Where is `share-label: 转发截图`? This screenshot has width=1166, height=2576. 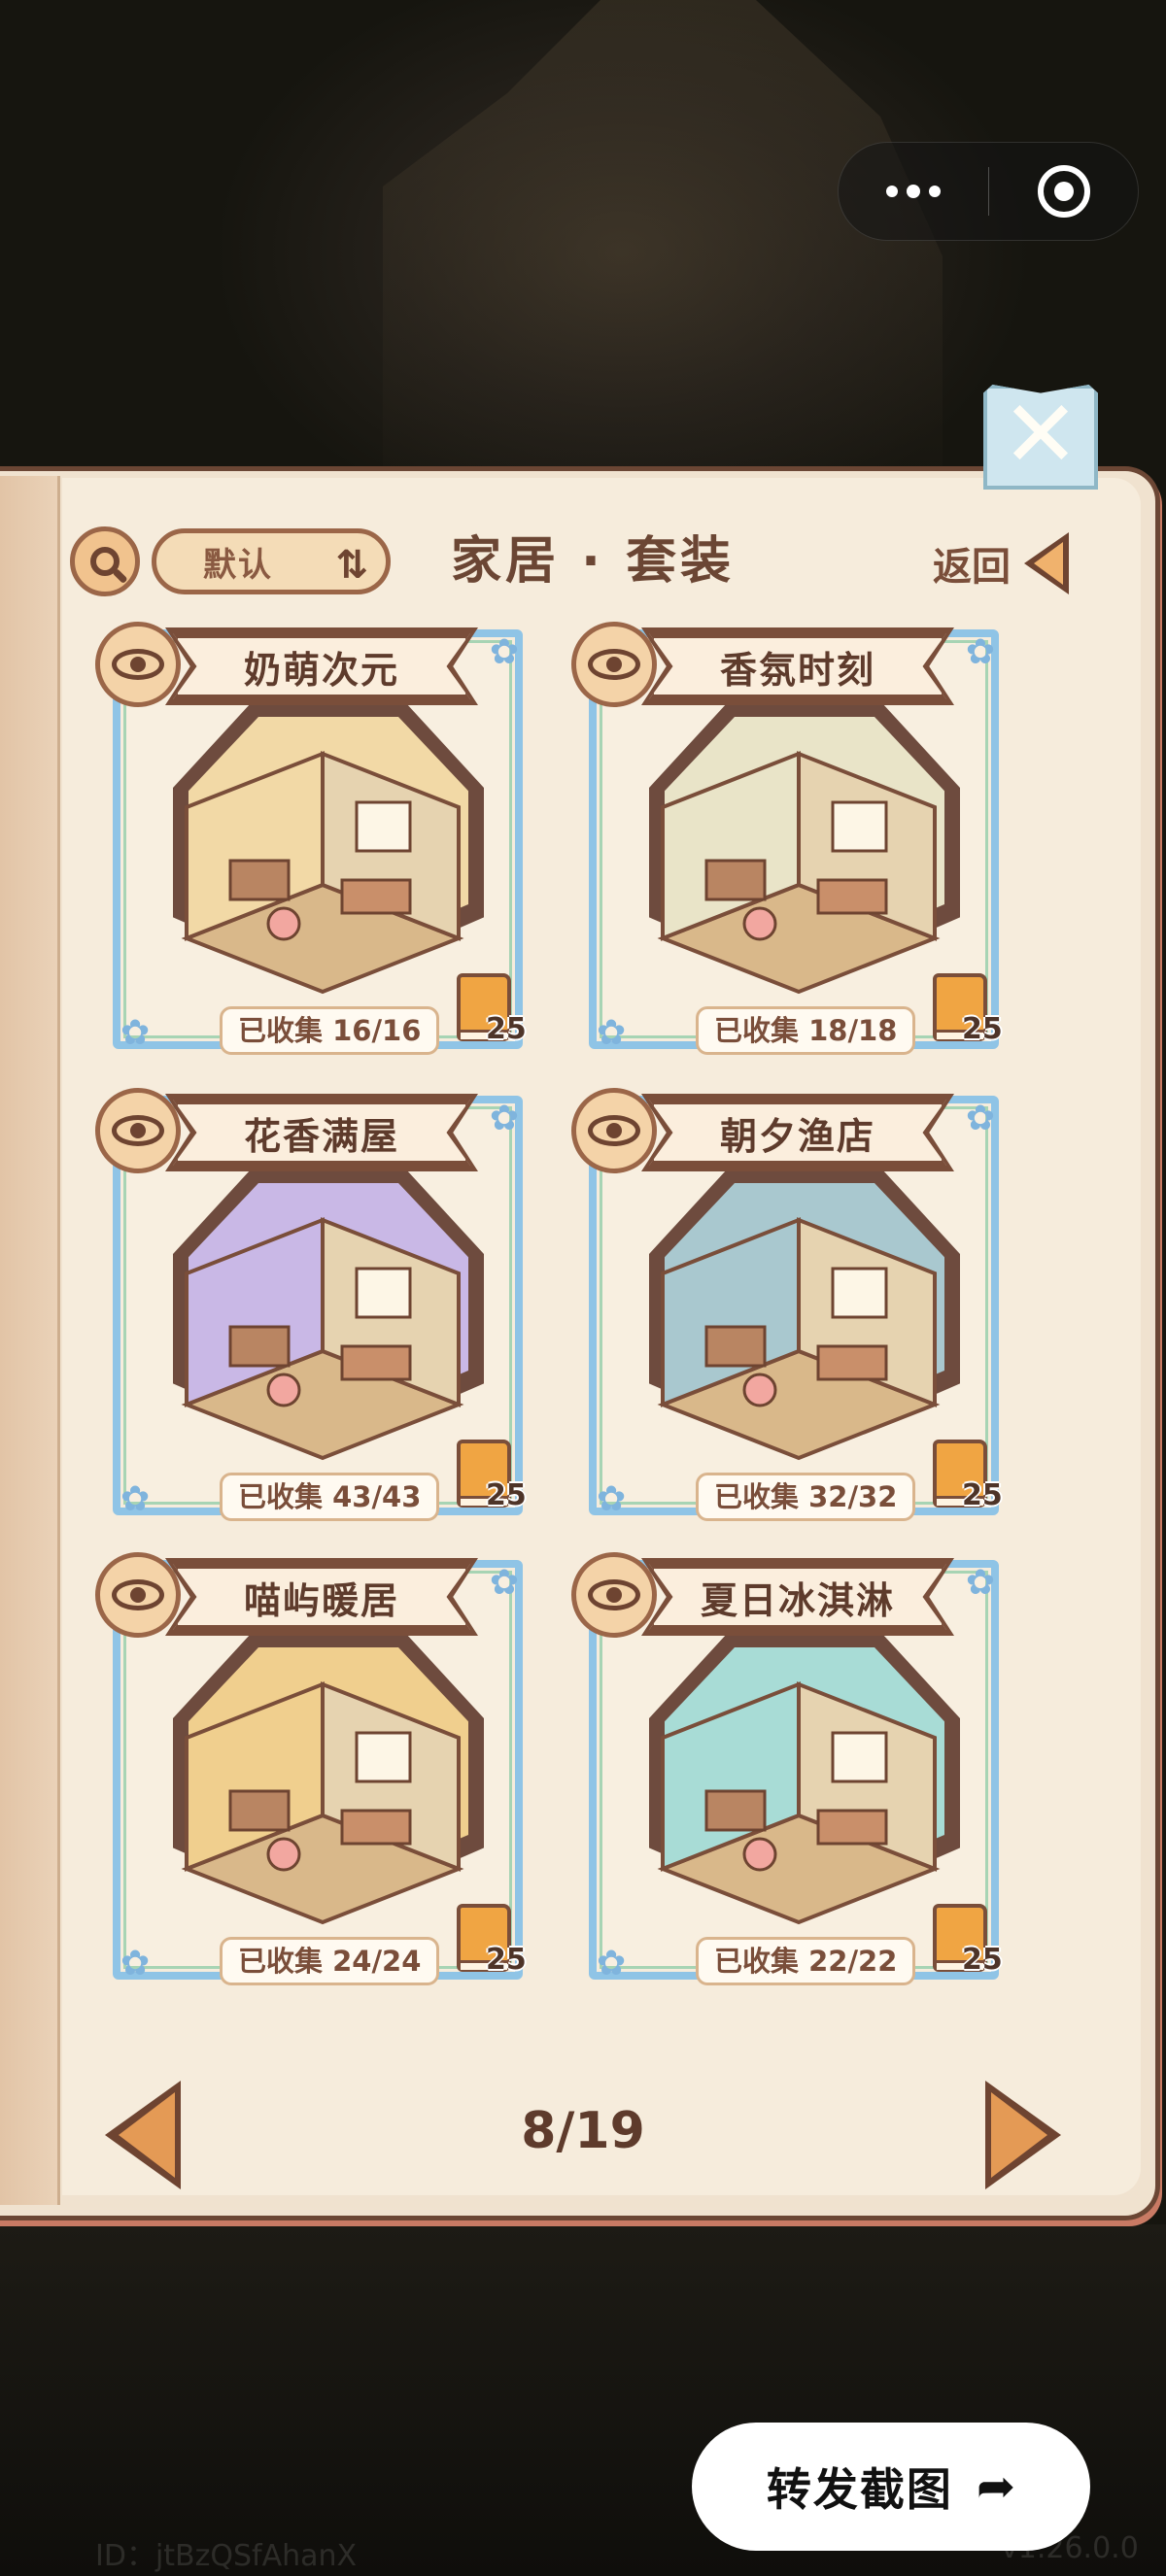 share-label: 转发截图 is located at coordinates (859, 2489).